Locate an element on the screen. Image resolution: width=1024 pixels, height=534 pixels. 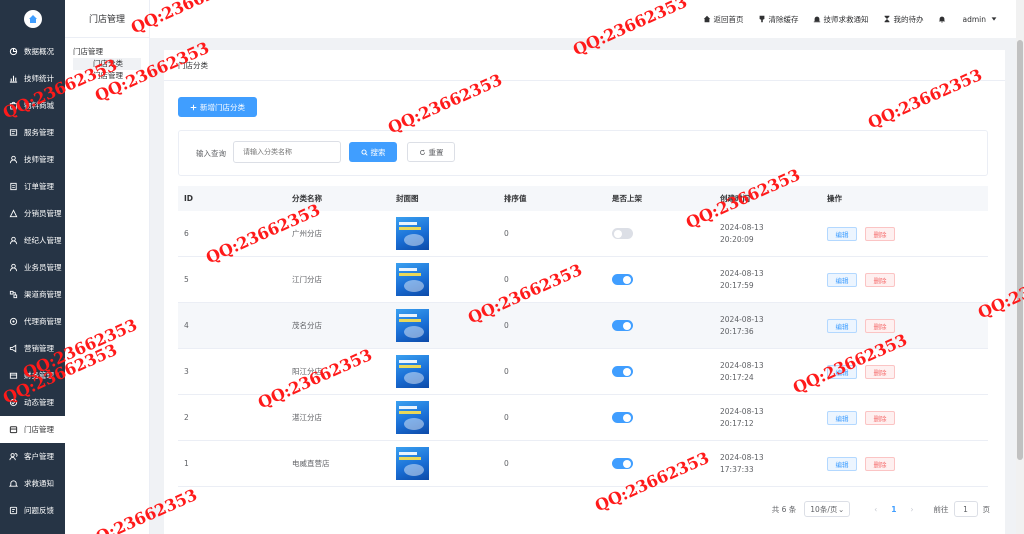
sidebar-item-12: 财务管理 is located at coordinates (32, 375).